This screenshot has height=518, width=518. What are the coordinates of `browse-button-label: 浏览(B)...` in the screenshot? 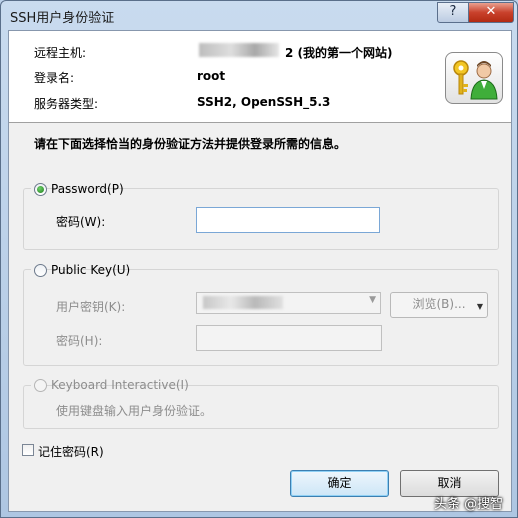 It's located at (439, 304).